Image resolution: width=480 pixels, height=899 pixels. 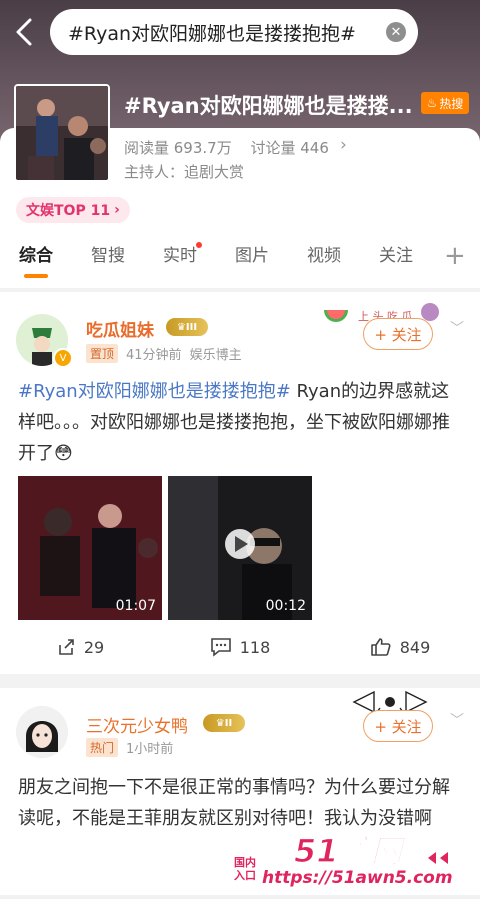 I want to click on post-actions: 29 118 849, so click(x=240, y=647).